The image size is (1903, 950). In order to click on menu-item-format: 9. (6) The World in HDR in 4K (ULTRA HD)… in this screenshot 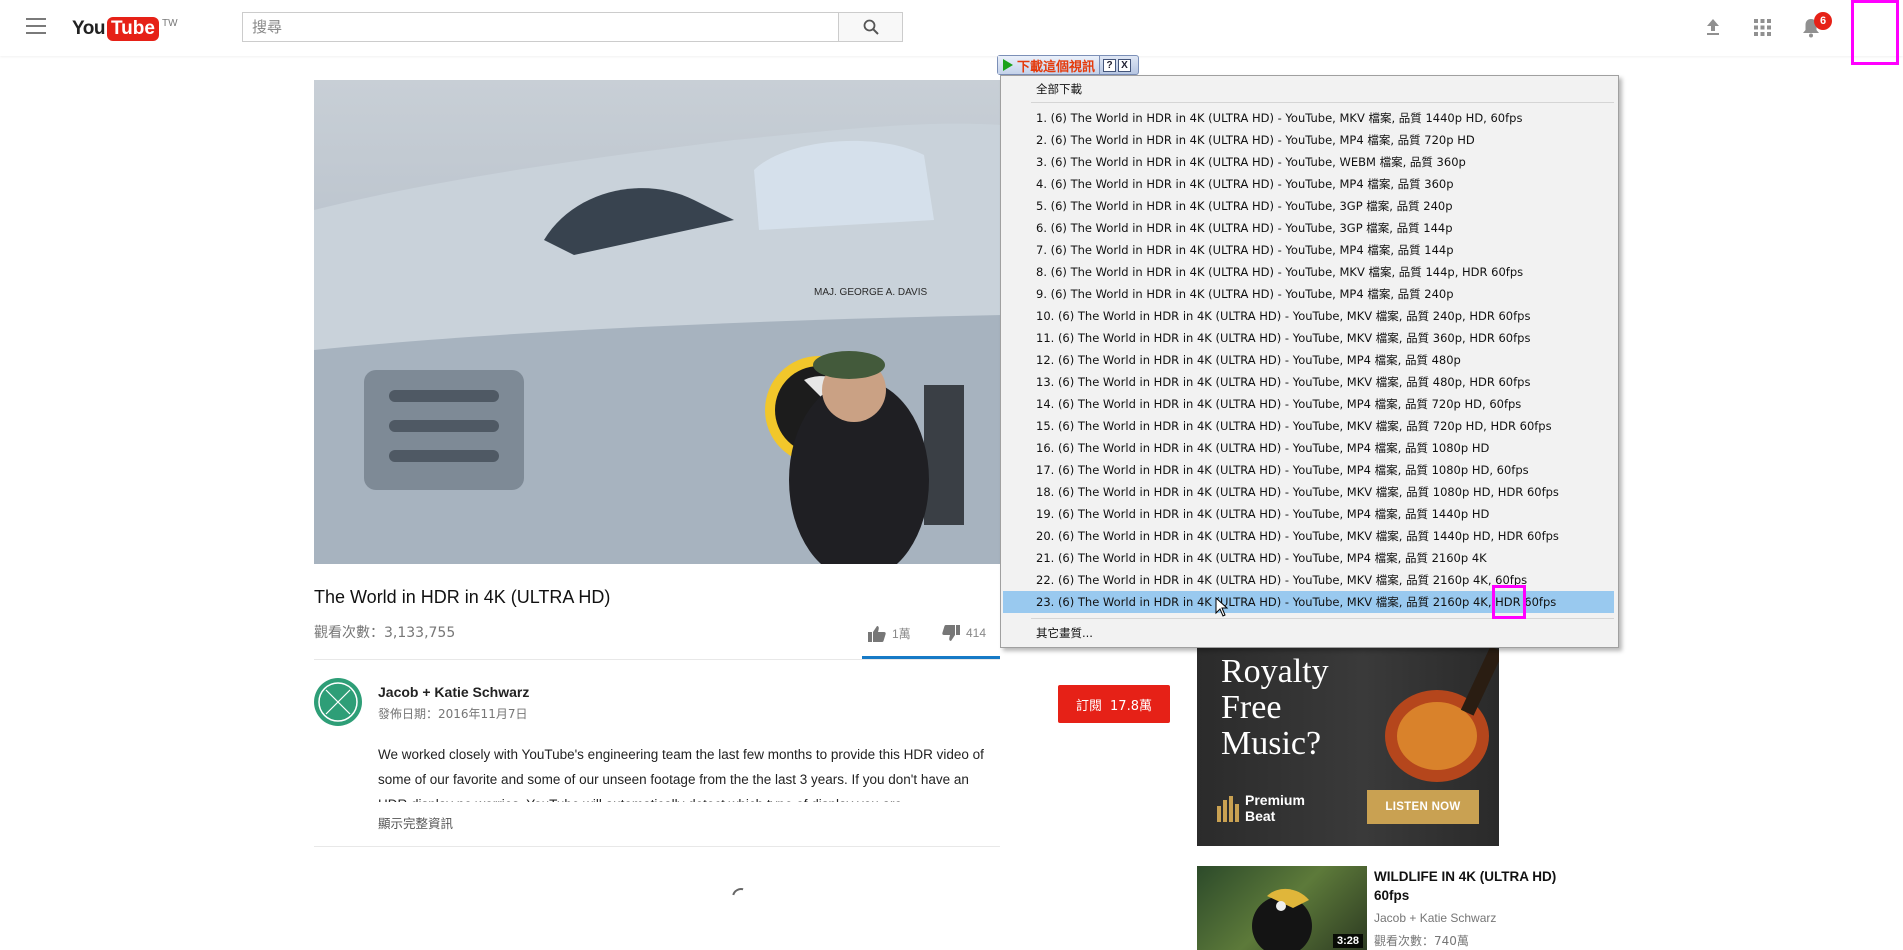, I will do `click(1308, 294)`.